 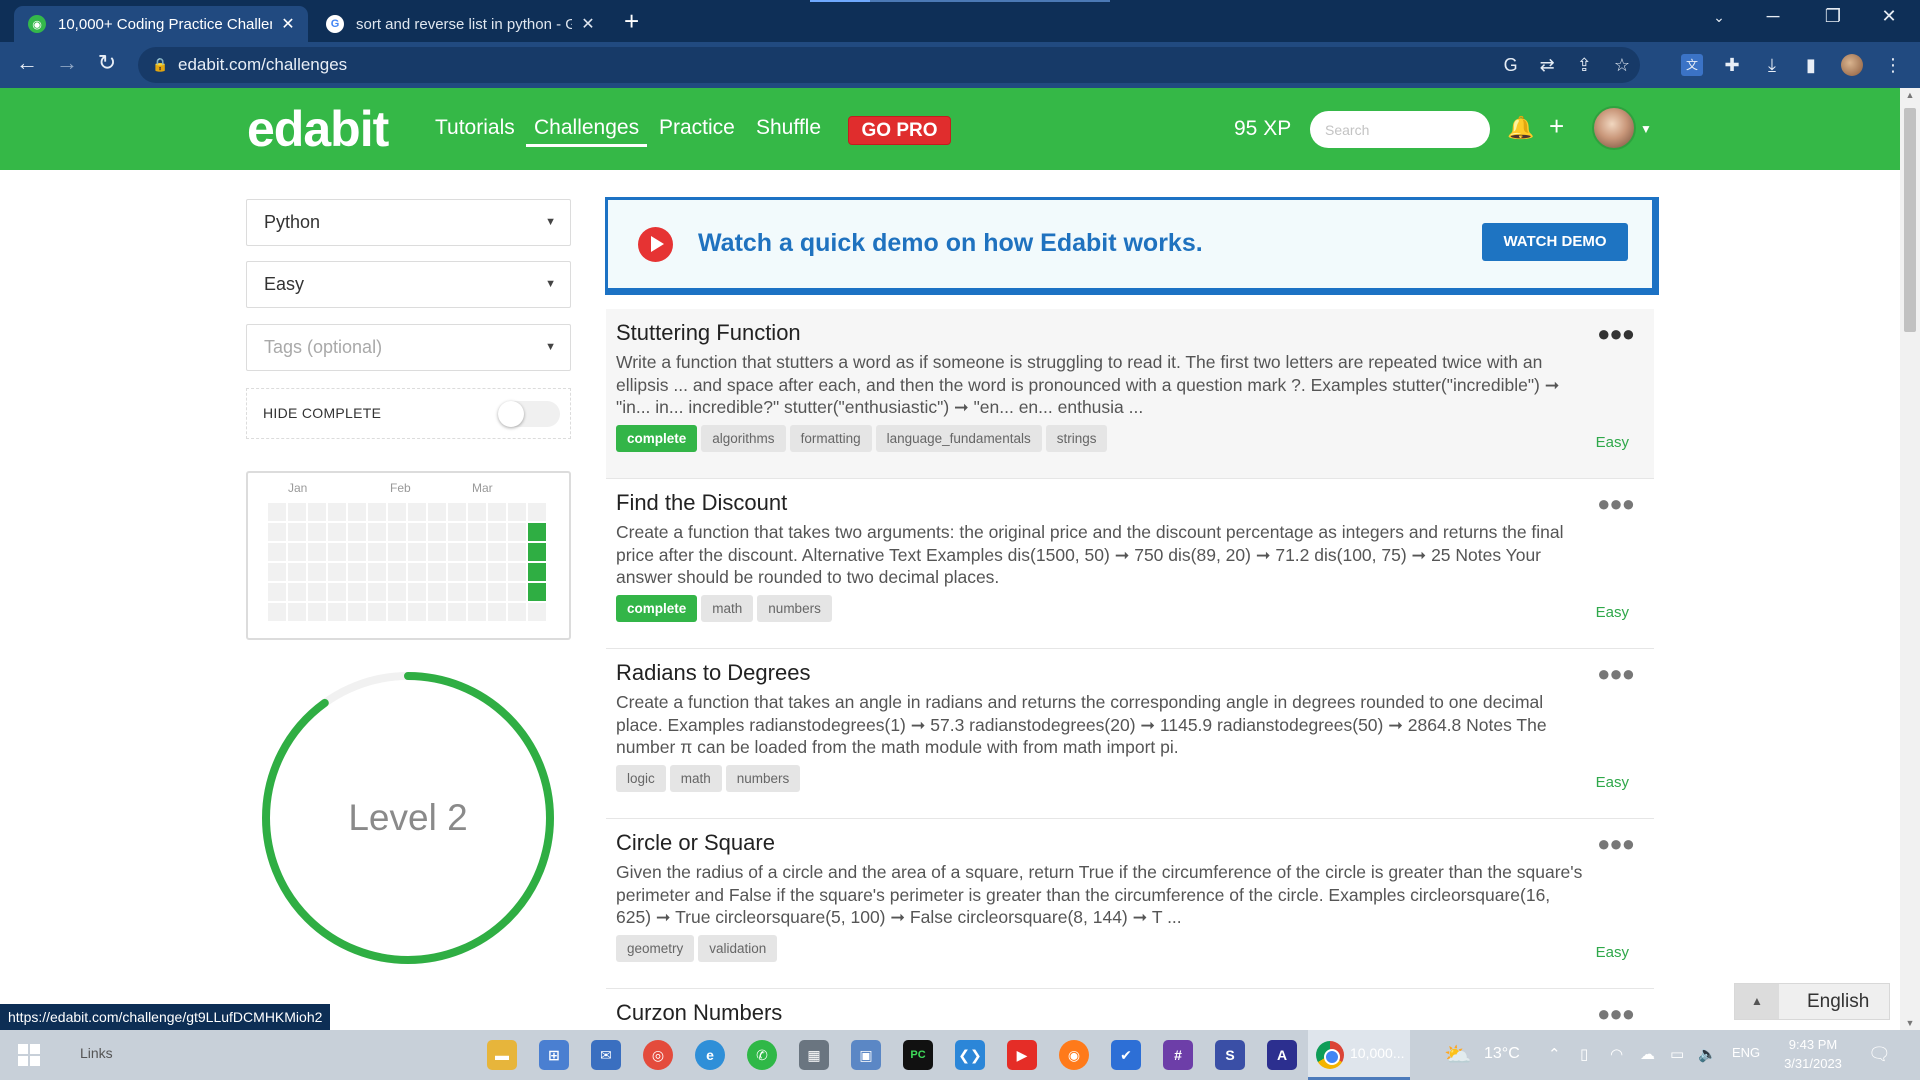 I want to click on add-icon: +, so click(x=1556, y=126).